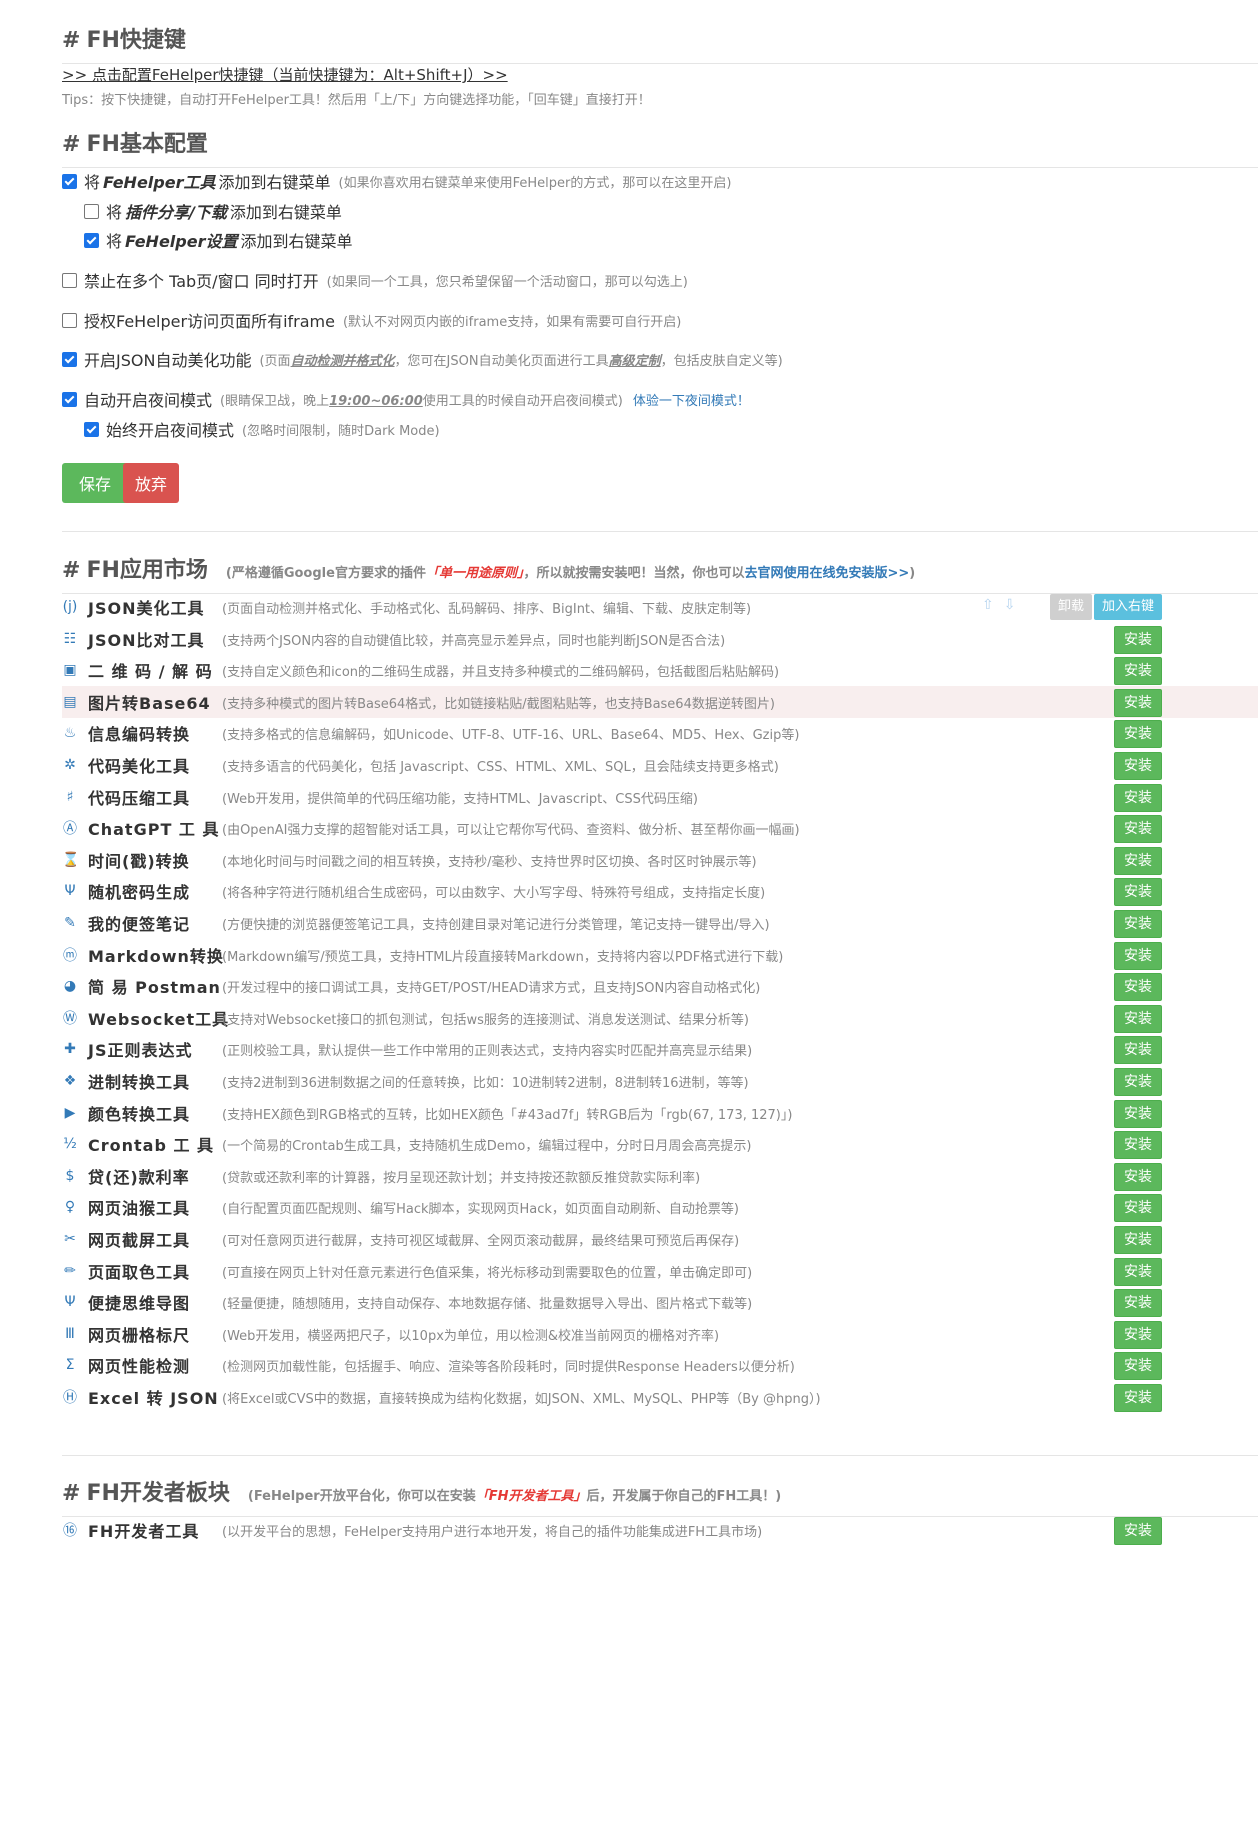 The height and width of the screenshot is (1825, 1258). Describe the element at coordinates (153, 1176) in the screenshot. I see `tool-name: 贷(还)款利率` at that location.